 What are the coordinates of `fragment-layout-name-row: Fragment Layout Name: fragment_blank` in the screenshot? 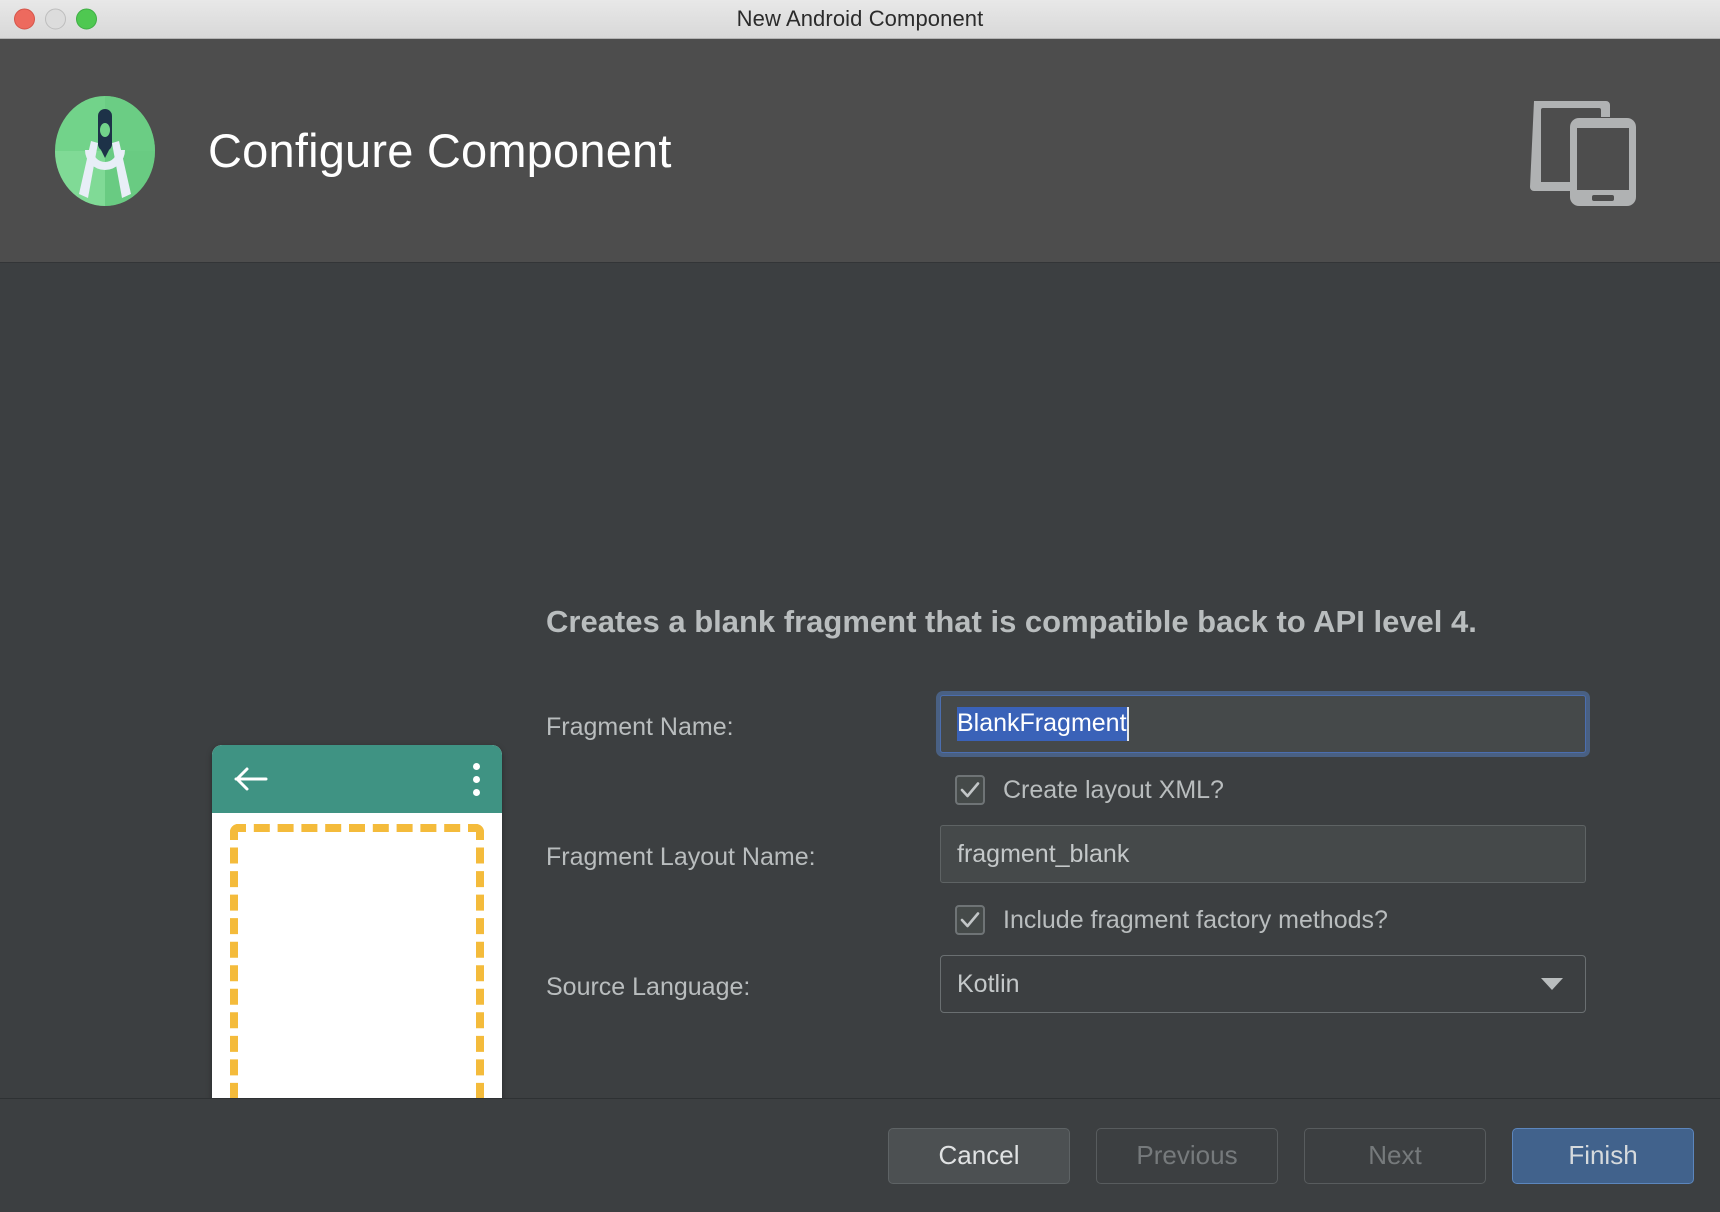 It's located at (1066, 854).